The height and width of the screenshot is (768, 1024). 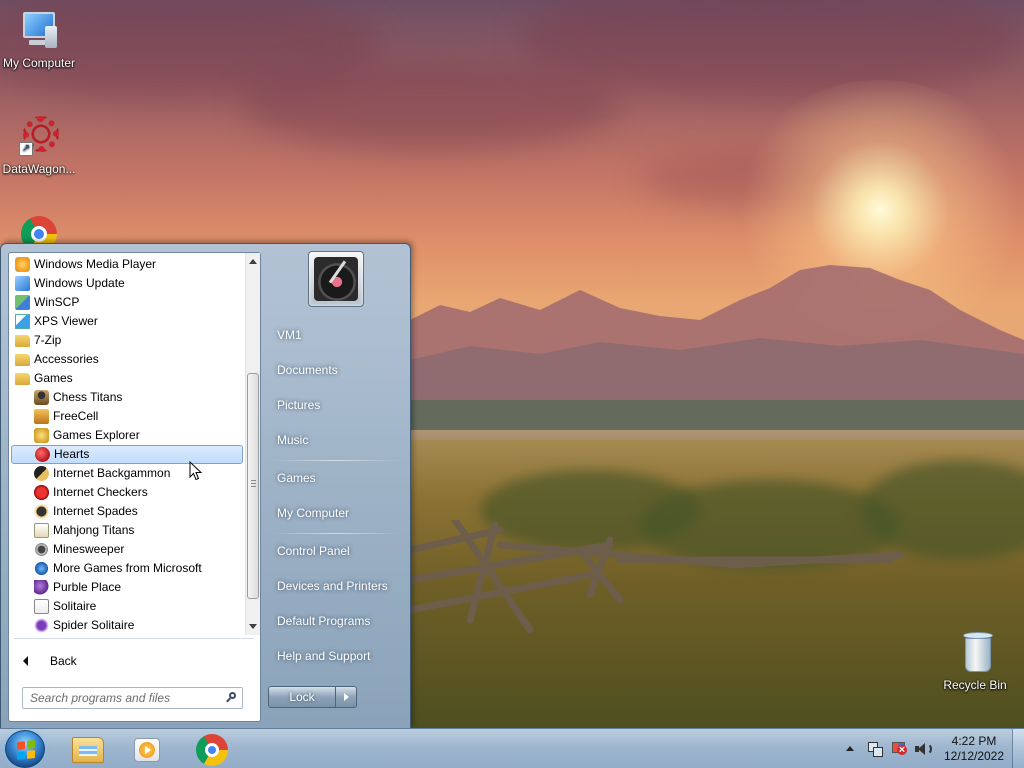 I want to click on scroll-up-arrow-icon, so click(x=253, y=261).